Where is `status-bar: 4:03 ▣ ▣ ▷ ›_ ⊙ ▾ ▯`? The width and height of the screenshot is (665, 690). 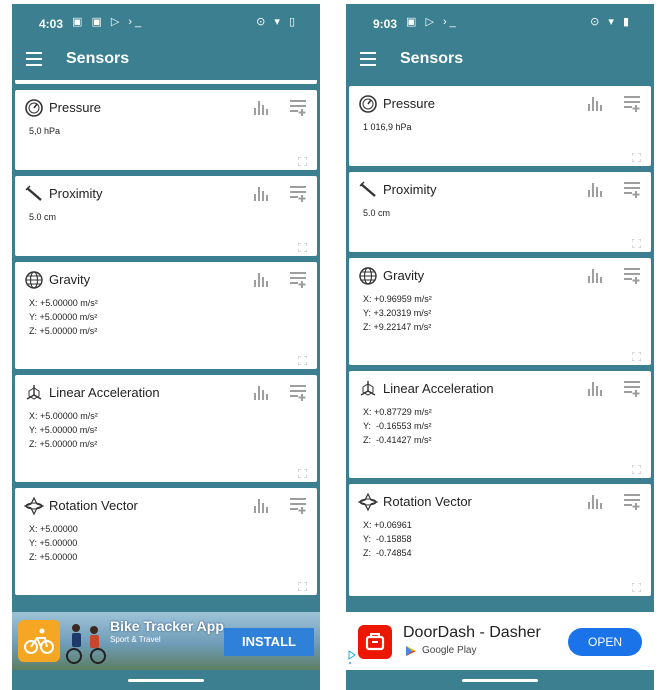 status-bar: 4:03 ▣ ▣ ▷ ›_ ⊙ ▾ ▯ is located at coordinates (166, 22).